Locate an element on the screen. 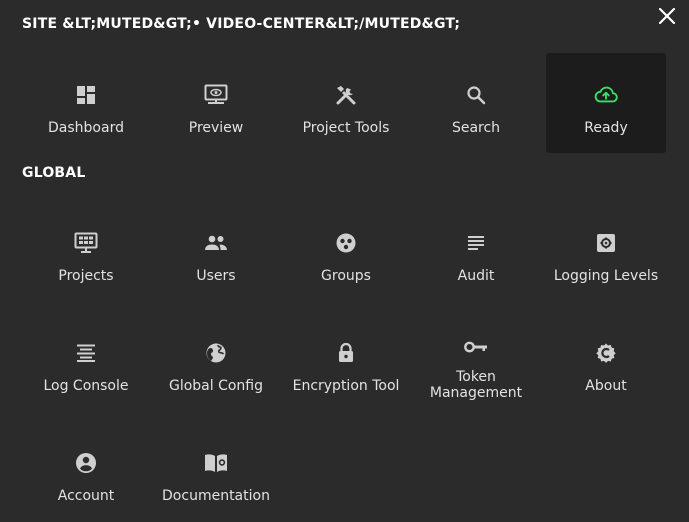 The width and height of the screenshot is (689, 522). tile-account: Account is located at coordinates (86, 471).